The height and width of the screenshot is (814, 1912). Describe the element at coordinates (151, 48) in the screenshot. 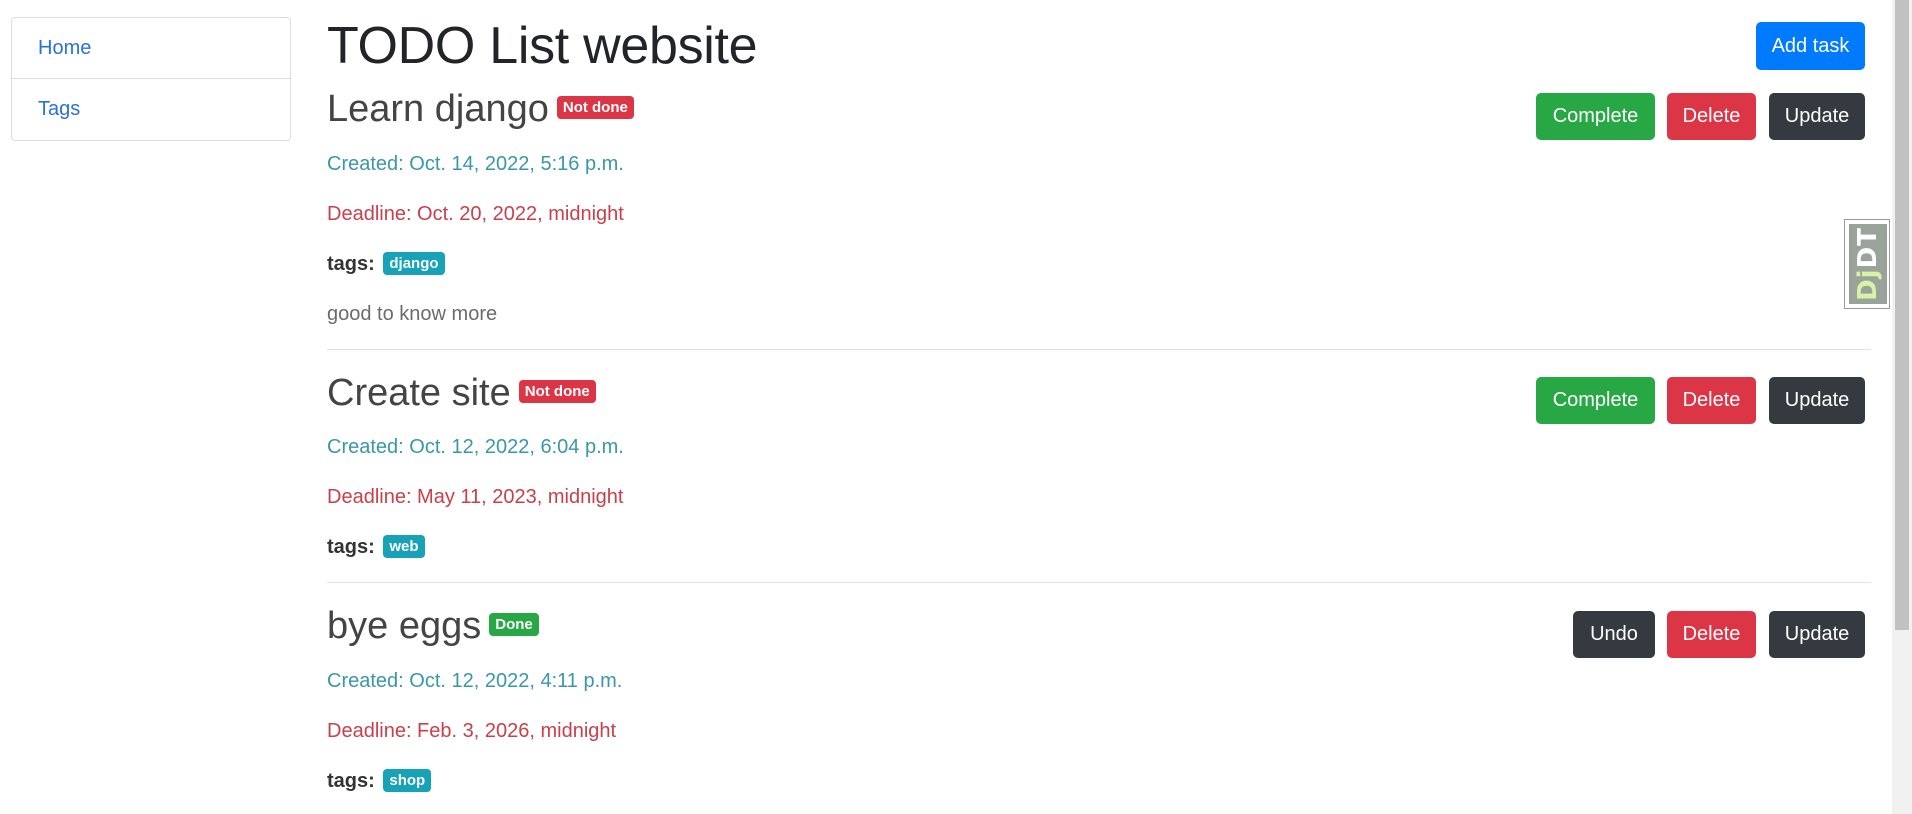

I see `sidebar-item-home: Home` at that location.